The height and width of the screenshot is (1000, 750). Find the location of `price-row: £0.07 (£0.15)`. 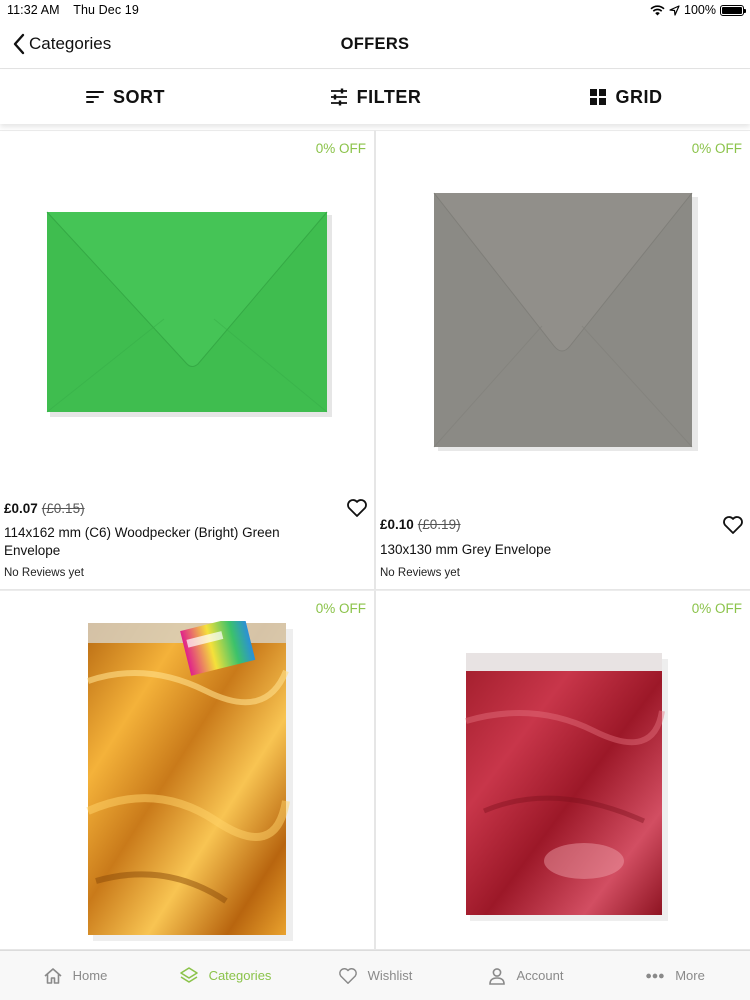

price-row: £0.07 (£0.15) is located at coordinates (44, 508).